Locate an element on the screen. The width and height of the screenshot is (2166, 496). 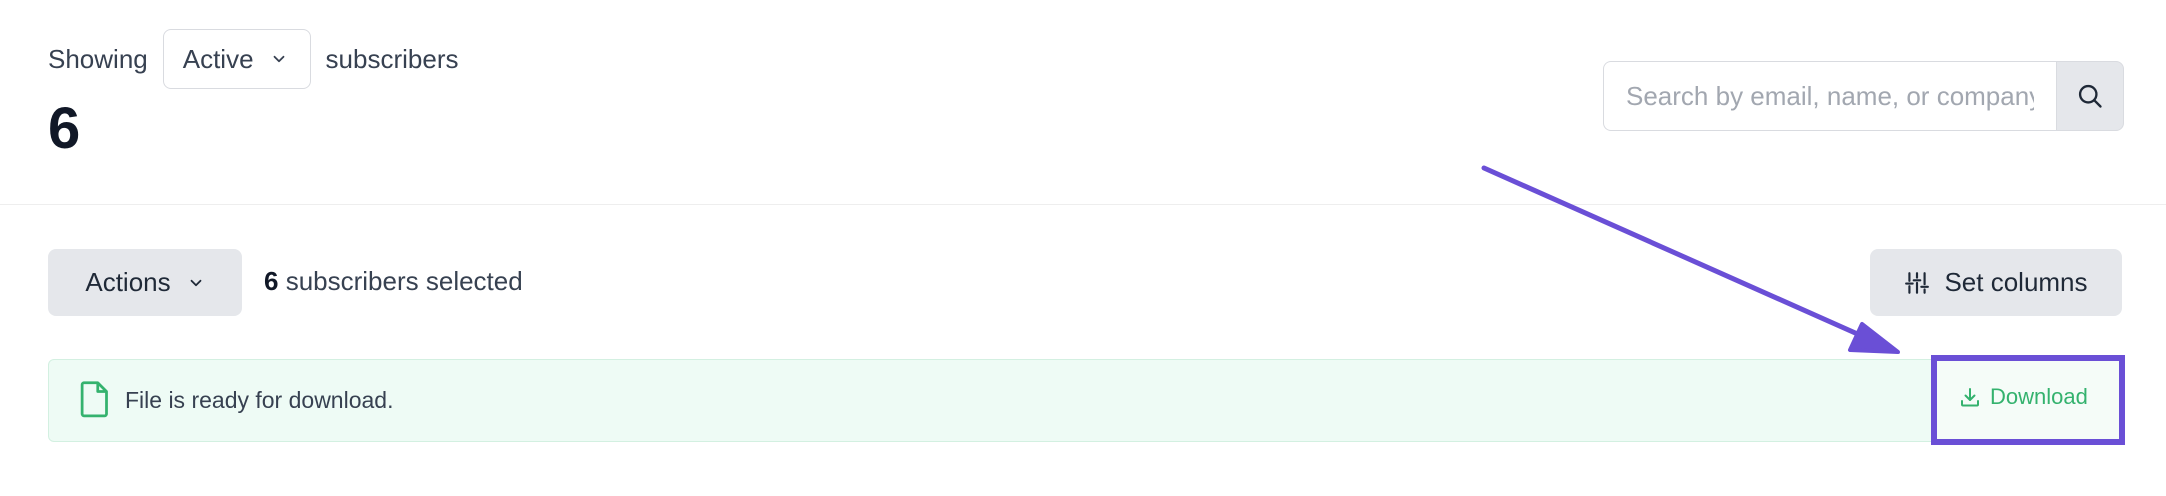
search-icon is located at coordinates (2090, 96).